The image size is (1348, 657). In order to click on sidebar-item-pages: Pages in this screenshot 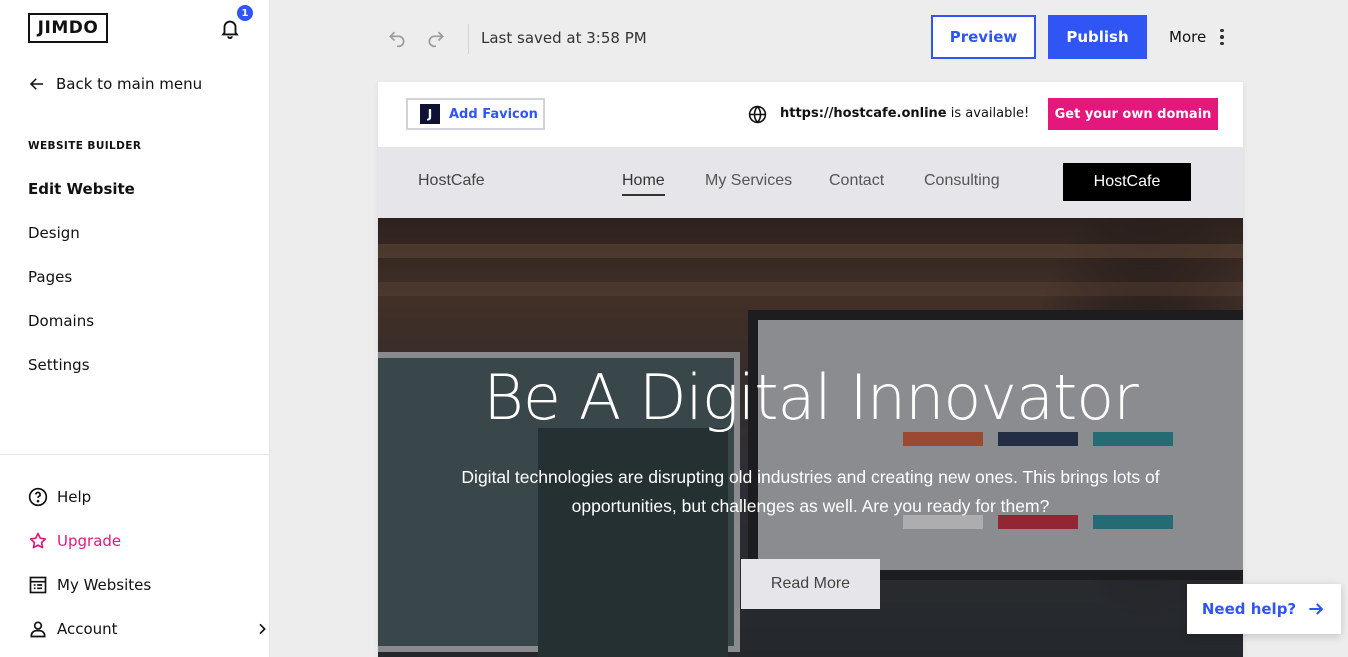, I will do `click(81, 288)`.